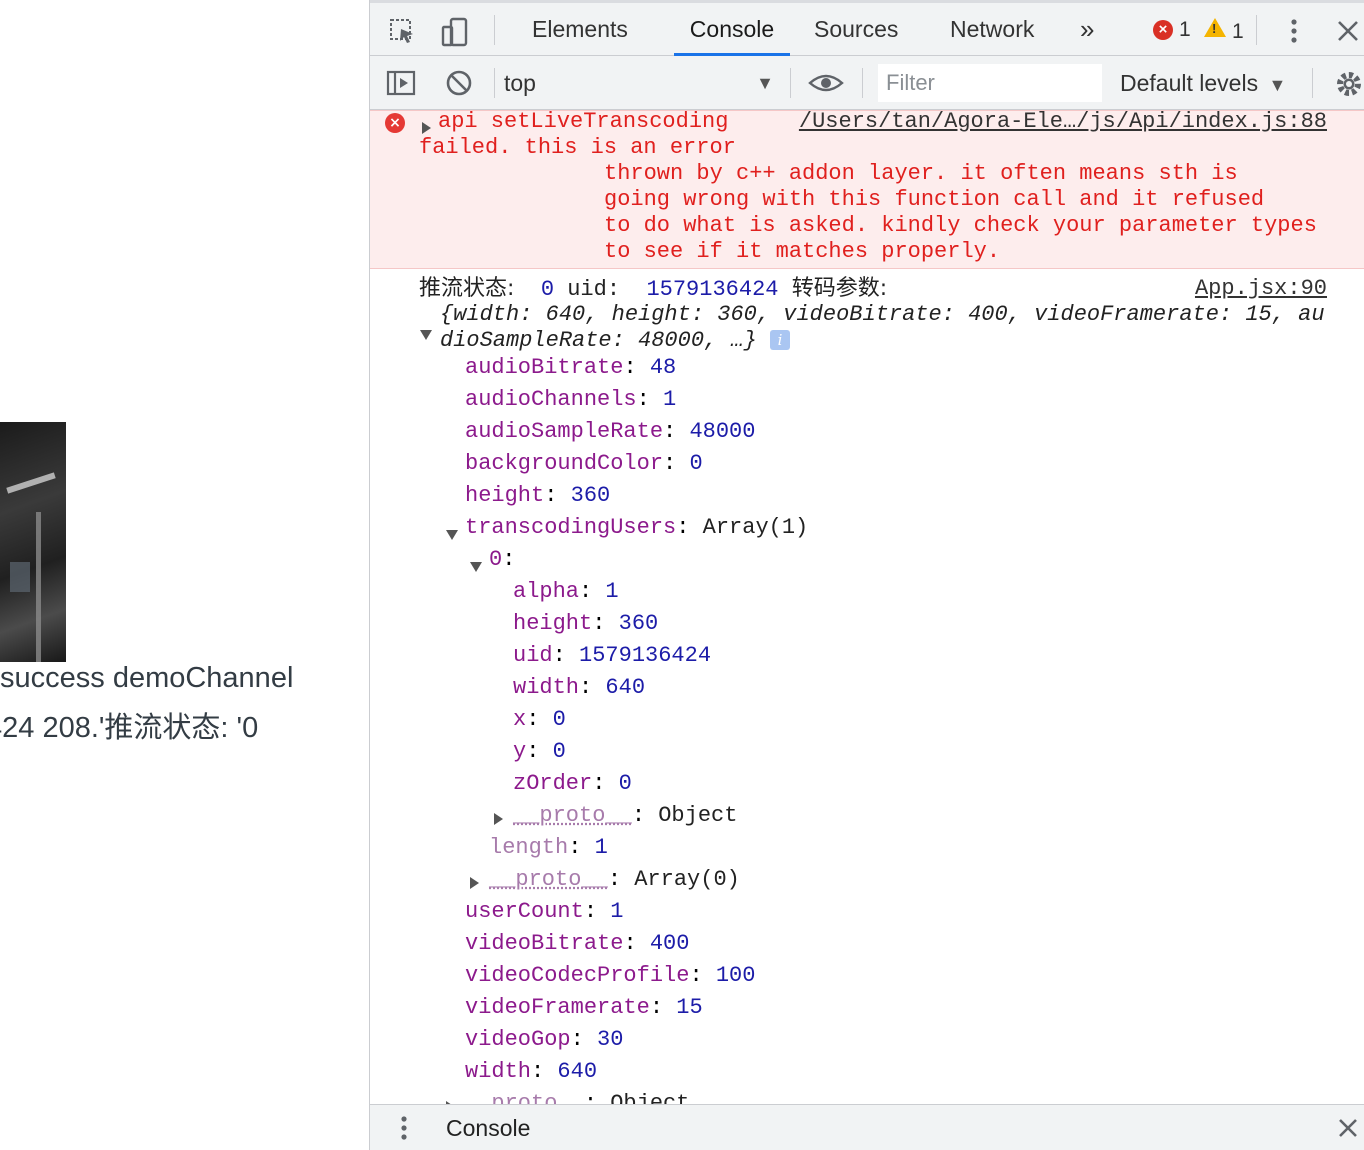  Describe the element at coordinates (509, 560) in the screenshot. I see `object-property-row: 0:` at that location.